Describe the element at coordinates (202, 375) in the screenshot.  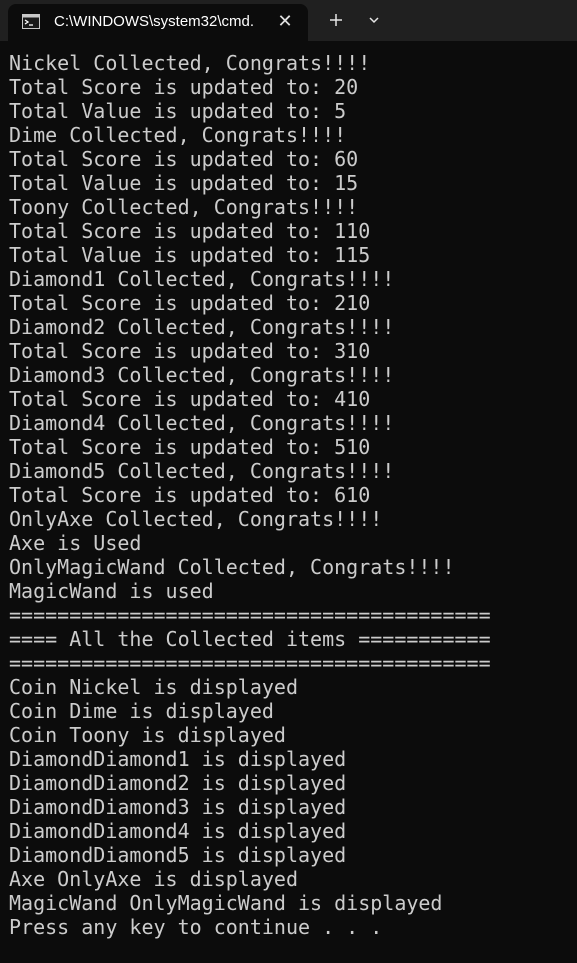
I see `console-line: Diamond3 Collected, Congrats!!!!` at that location.